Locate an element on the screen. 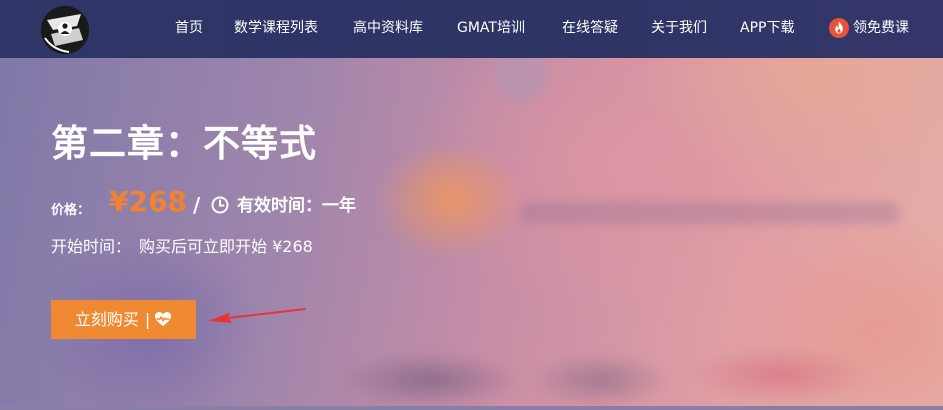 The width and height of the screenshot is (943, 410). buy-now-button: 立刻购买 | is located at coordinates (123, 319).